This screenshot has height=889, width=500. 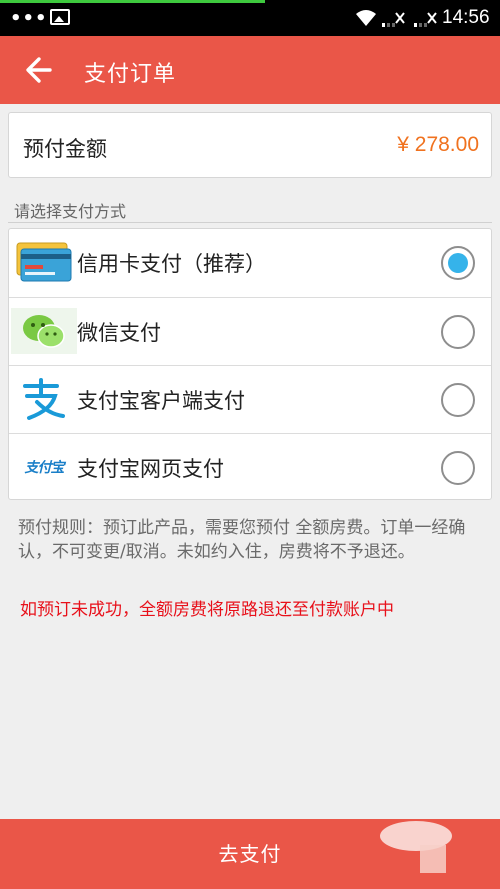 What do you see at coordinates (394, 20) in the screenshot?
I see `signal-icon` at bounding box center [394, 20].